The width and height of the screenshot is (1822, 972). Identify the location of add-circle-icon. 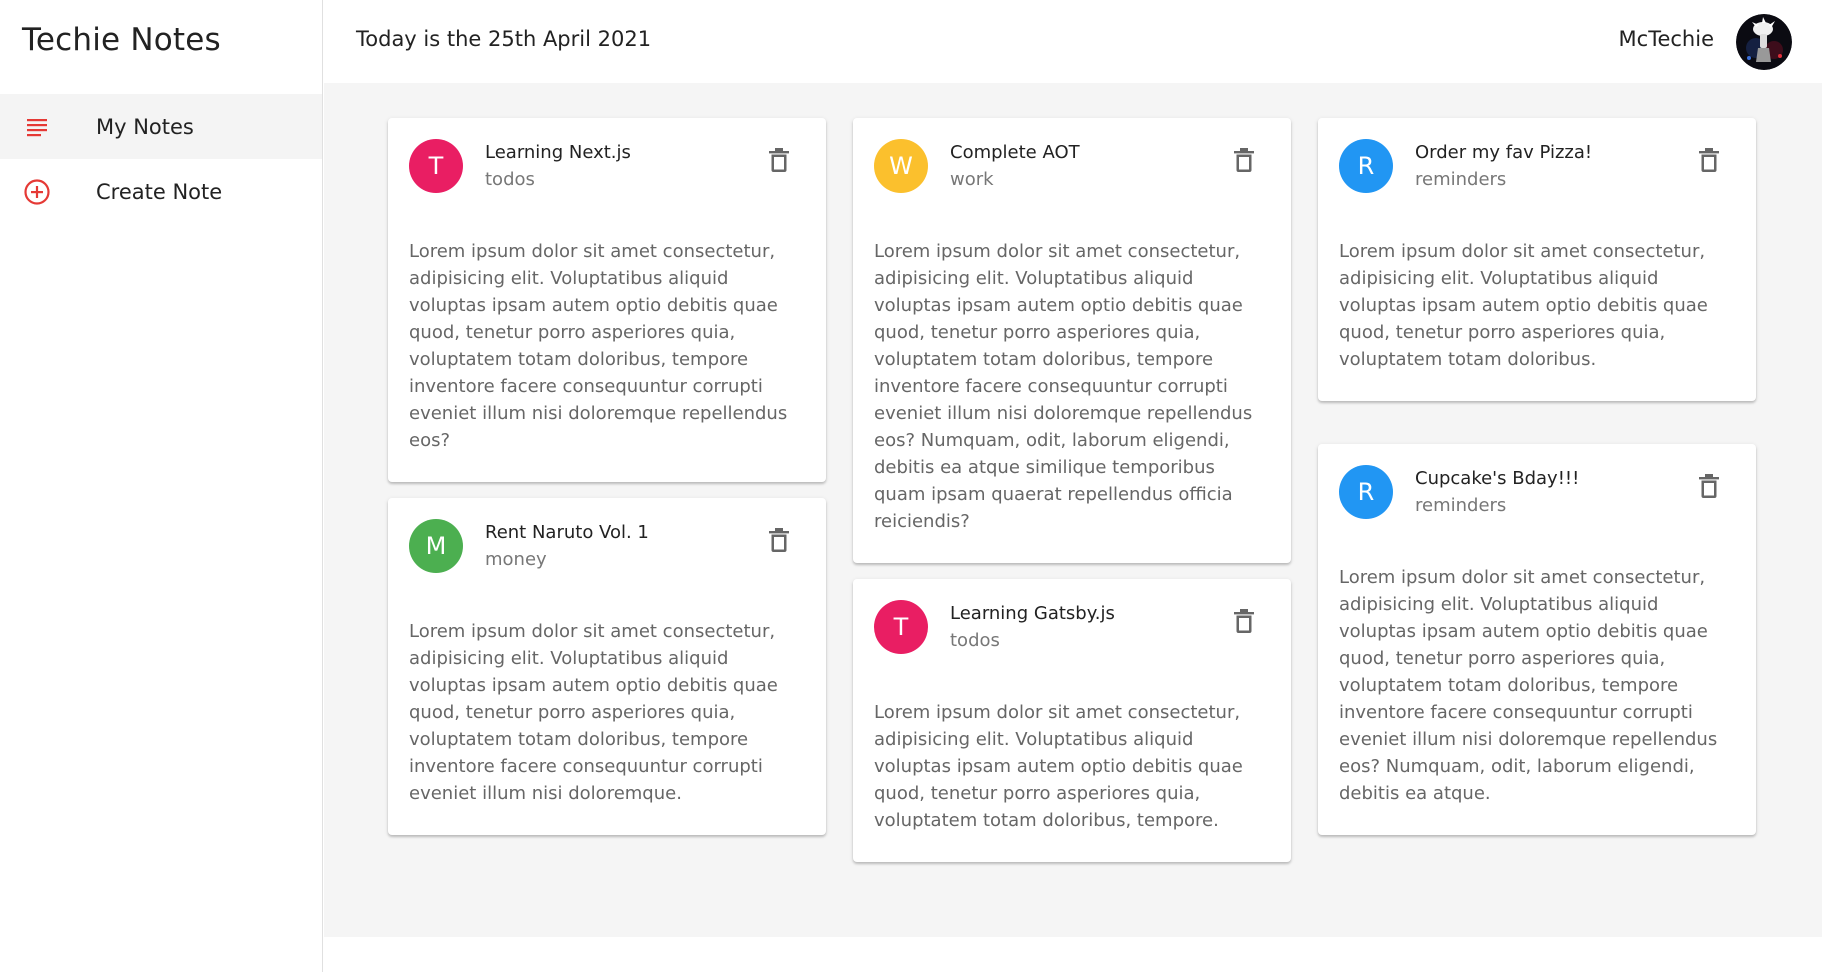
(37, 192).